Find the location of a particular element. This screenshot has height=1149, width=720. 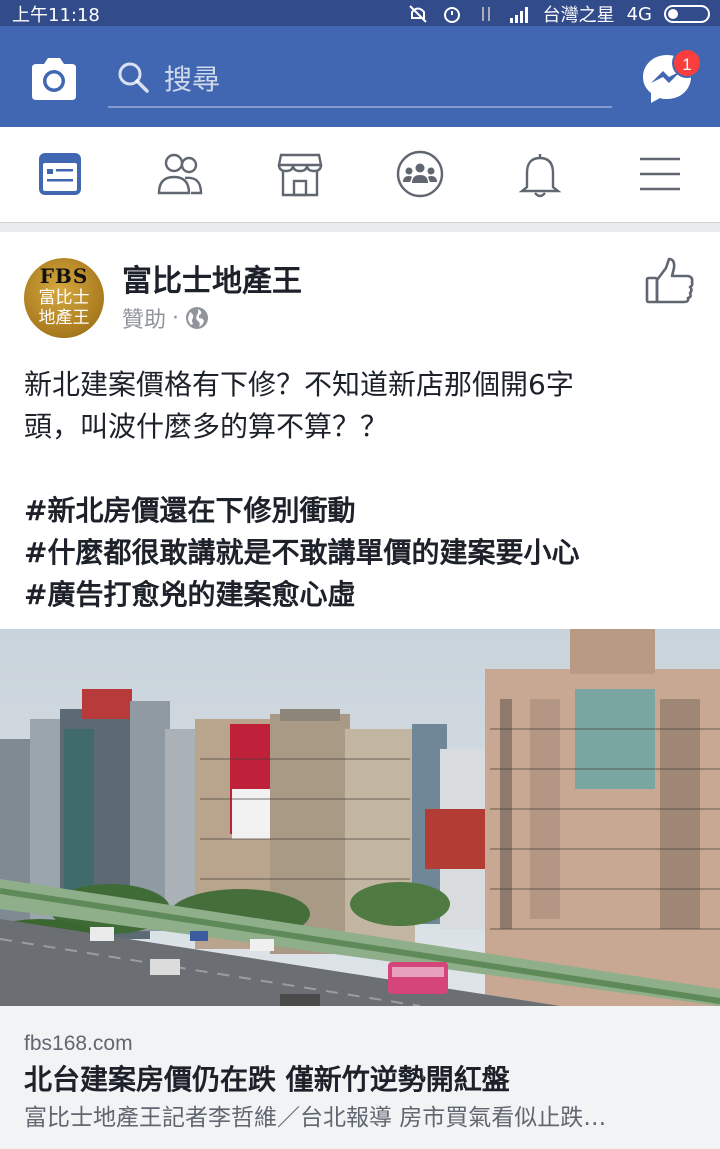

messenger-badge: 1 is located at coordinates (687, 63).